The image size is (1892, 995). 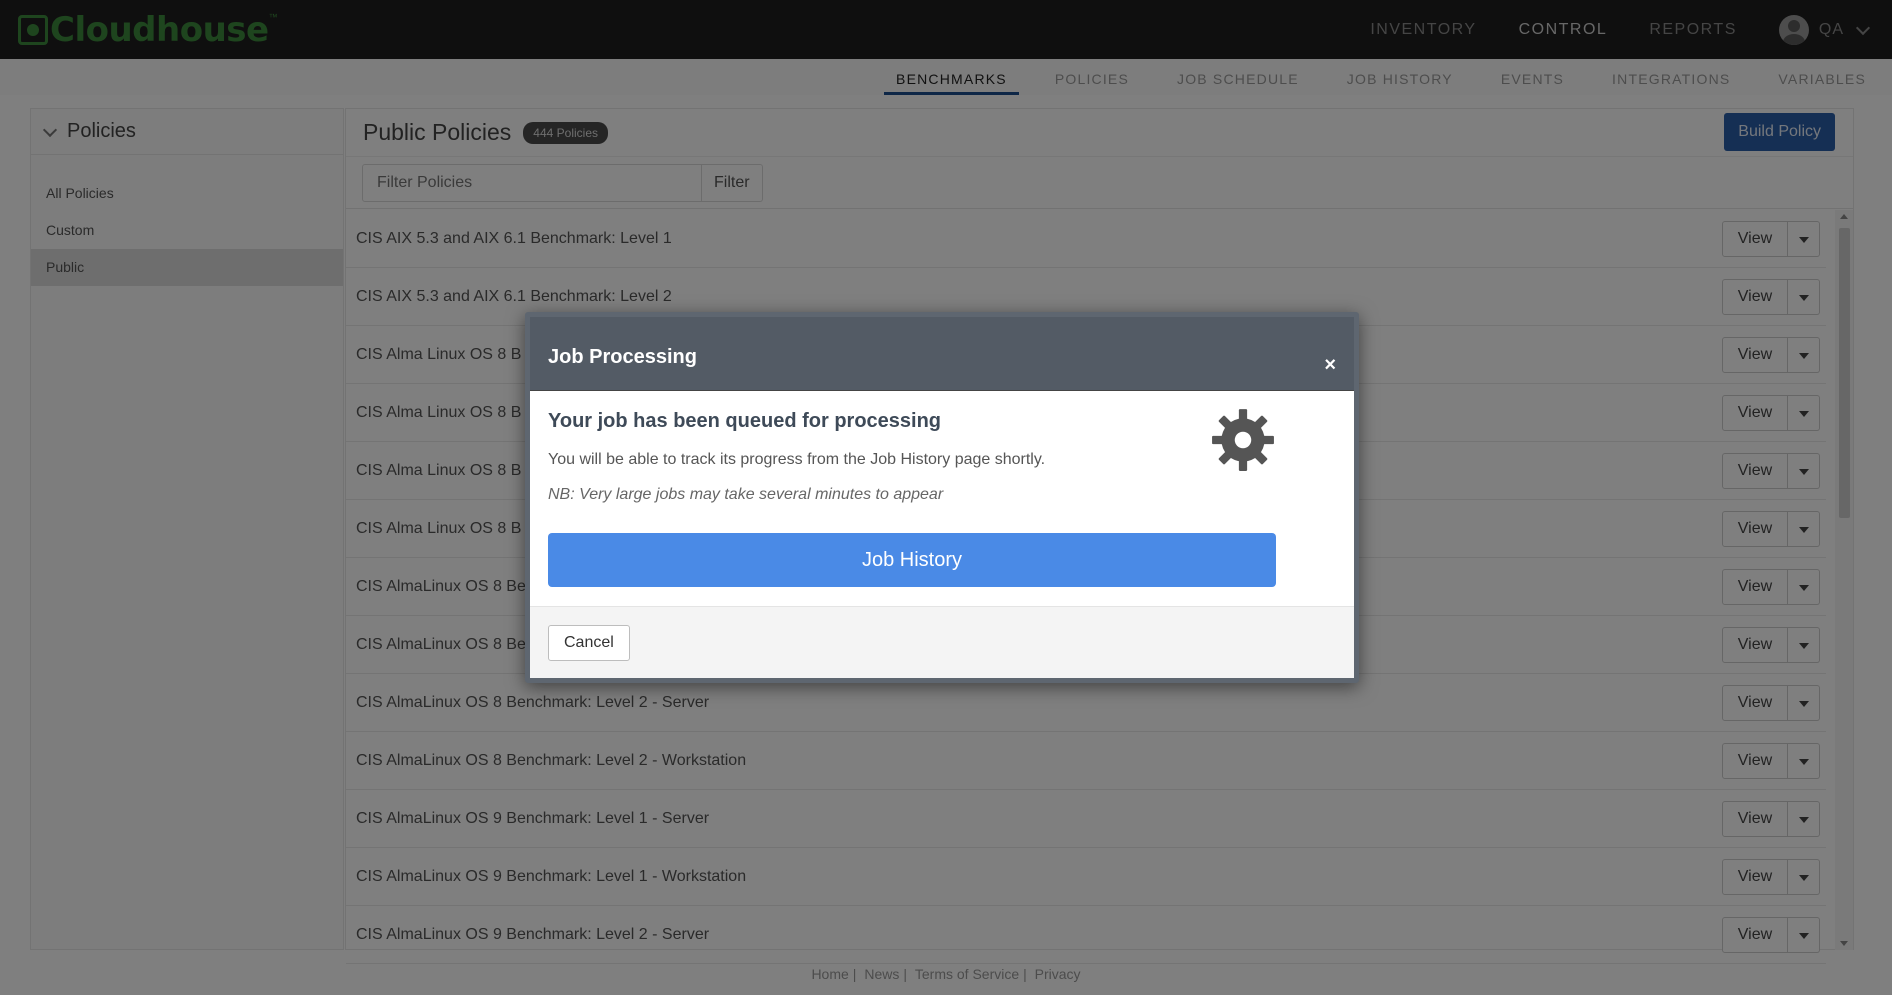 I want to click on job-history-button: Job History, so click(x=912, y=560).